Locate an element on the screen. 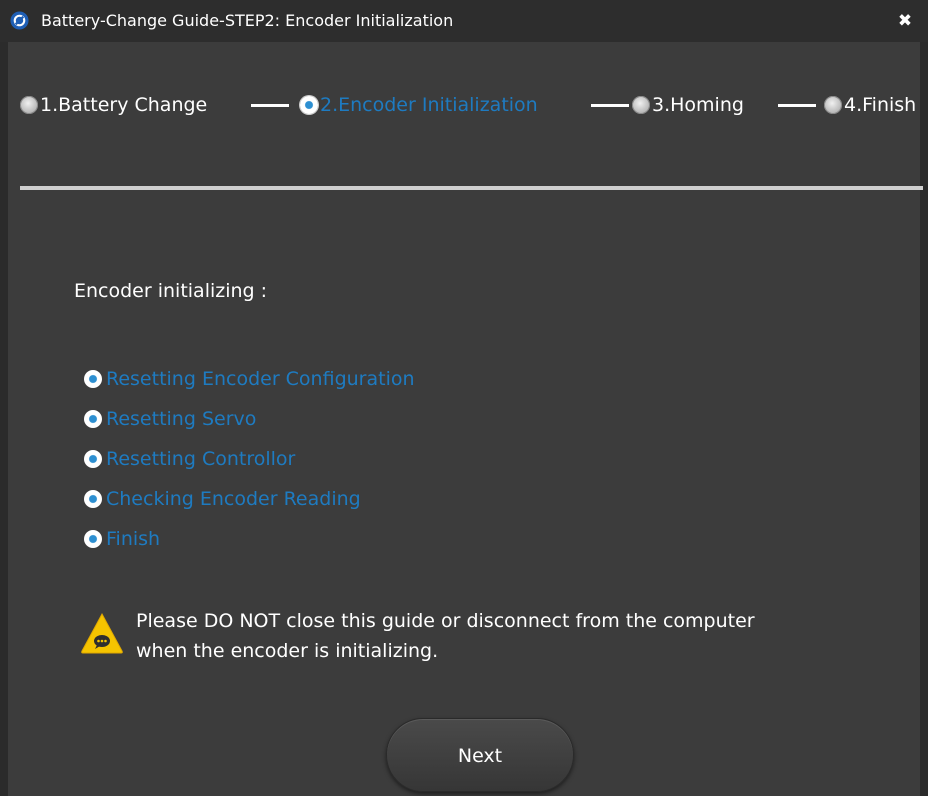 Image resolution: width=928 pixels, height=796 pixels. task-label: Checking Encoder Reading is located at coordinates (233, 499).